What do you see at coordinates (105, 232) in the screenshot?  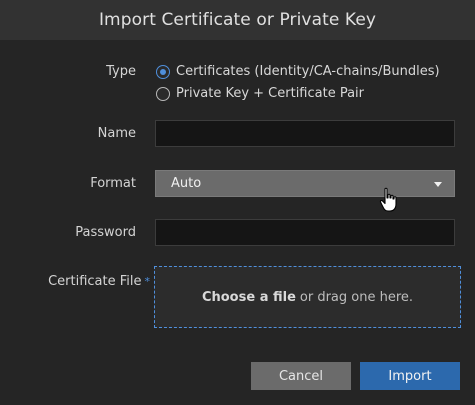 I see `password-label: Password` at bounding box center [105, 232].